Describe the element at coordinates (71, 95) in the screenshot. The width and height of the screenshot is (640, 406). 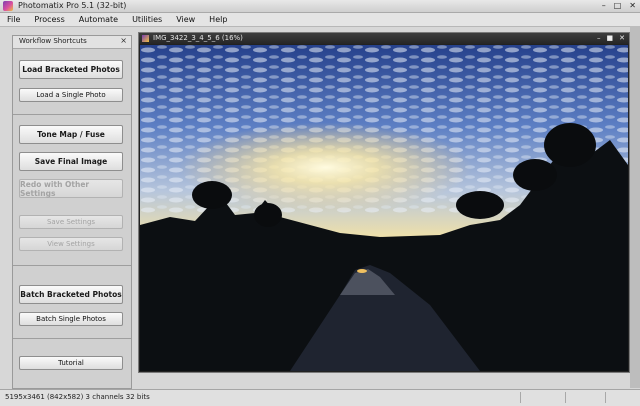
I see `load-single-photo-button: Load a Single Photo` at that location.